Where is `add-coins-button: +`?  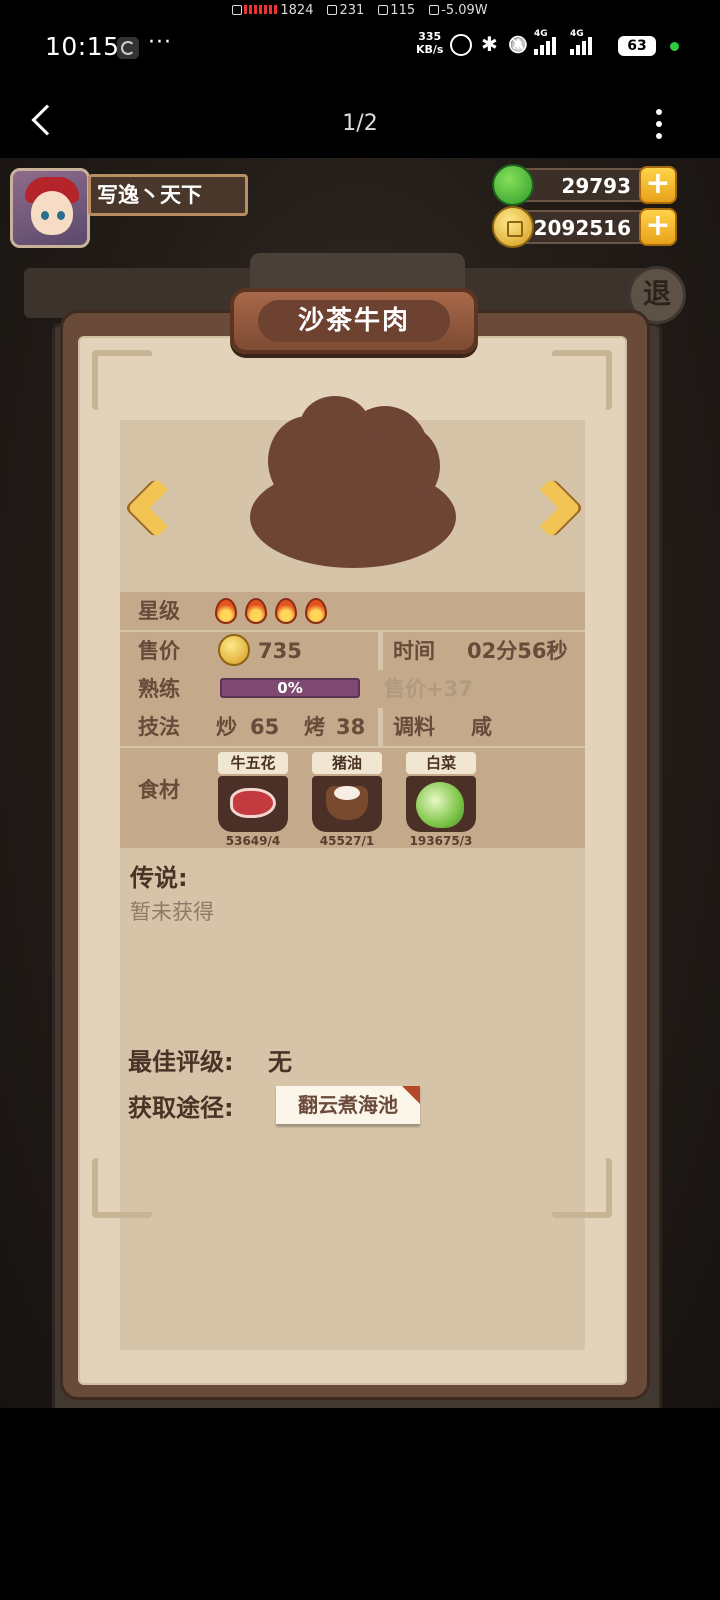 add-coins-button: + is located at coordinates (658, 227).